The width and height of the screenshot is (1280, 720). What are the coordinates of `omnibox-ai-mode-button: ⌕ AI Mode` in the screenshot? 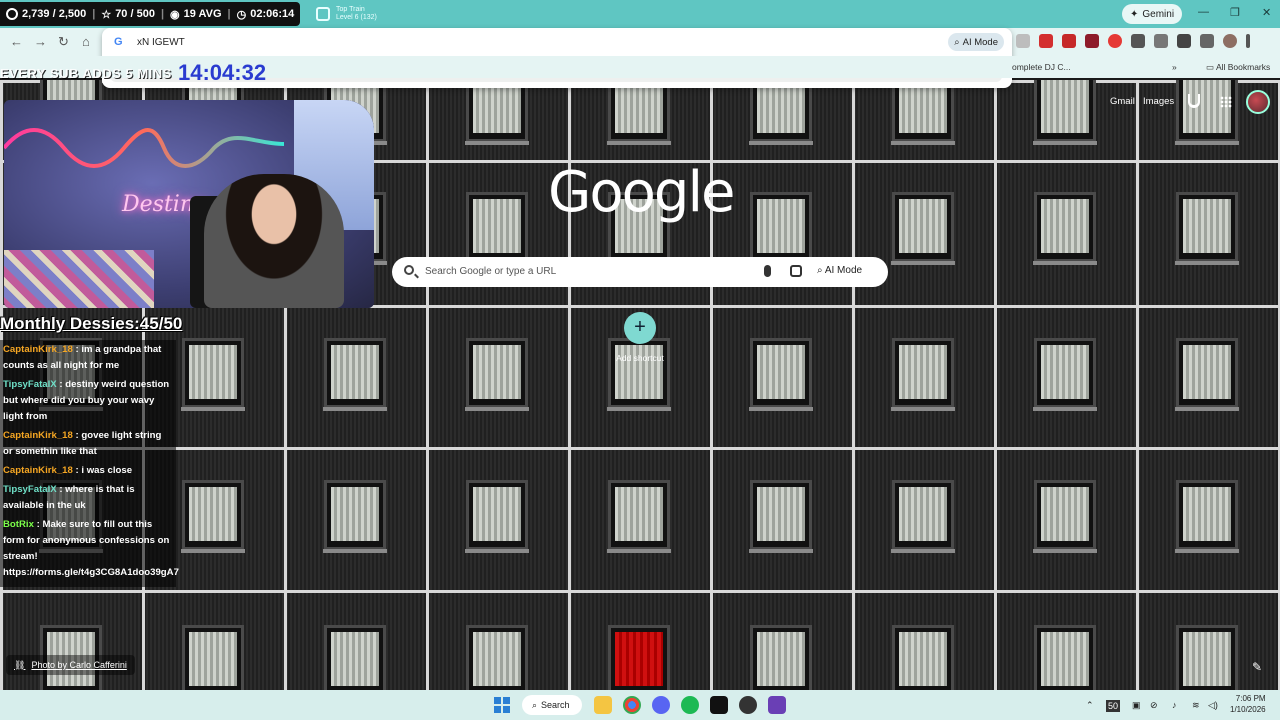 It's located at (976, 42).